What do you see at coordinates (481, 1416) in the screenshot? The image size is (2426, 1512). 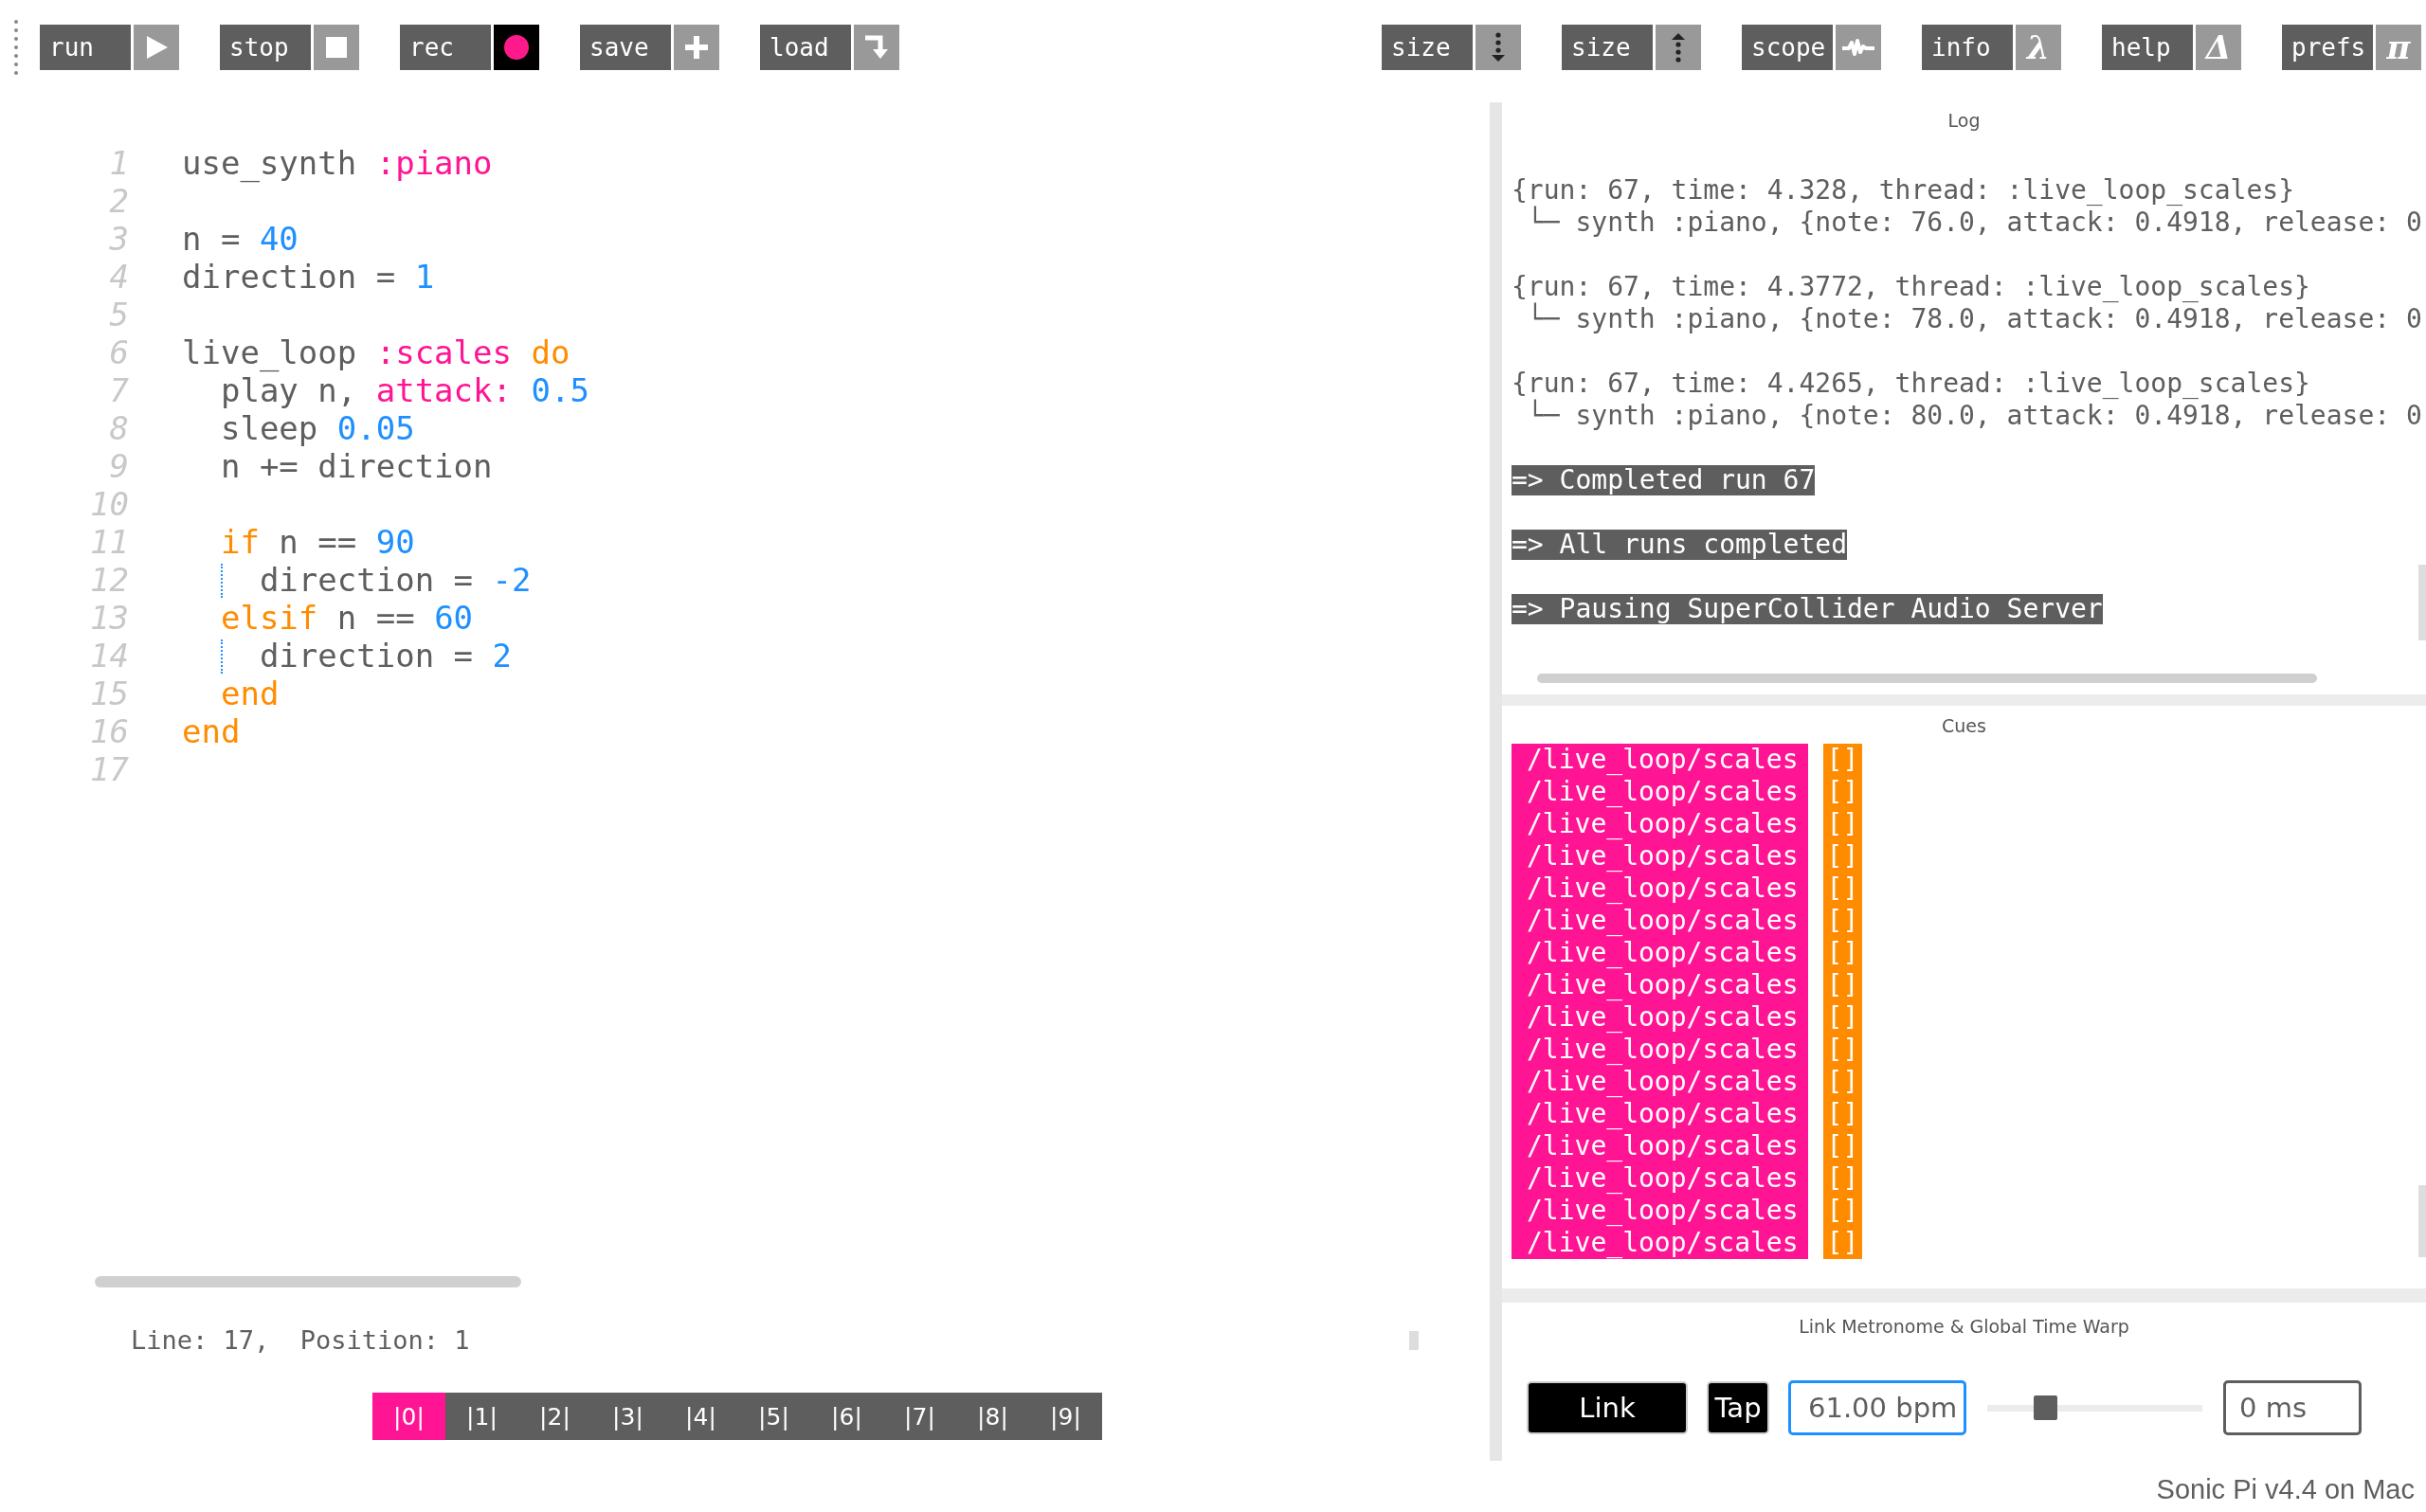 I see `buffer-tab: |1|` at bounding box center [481, 1416].